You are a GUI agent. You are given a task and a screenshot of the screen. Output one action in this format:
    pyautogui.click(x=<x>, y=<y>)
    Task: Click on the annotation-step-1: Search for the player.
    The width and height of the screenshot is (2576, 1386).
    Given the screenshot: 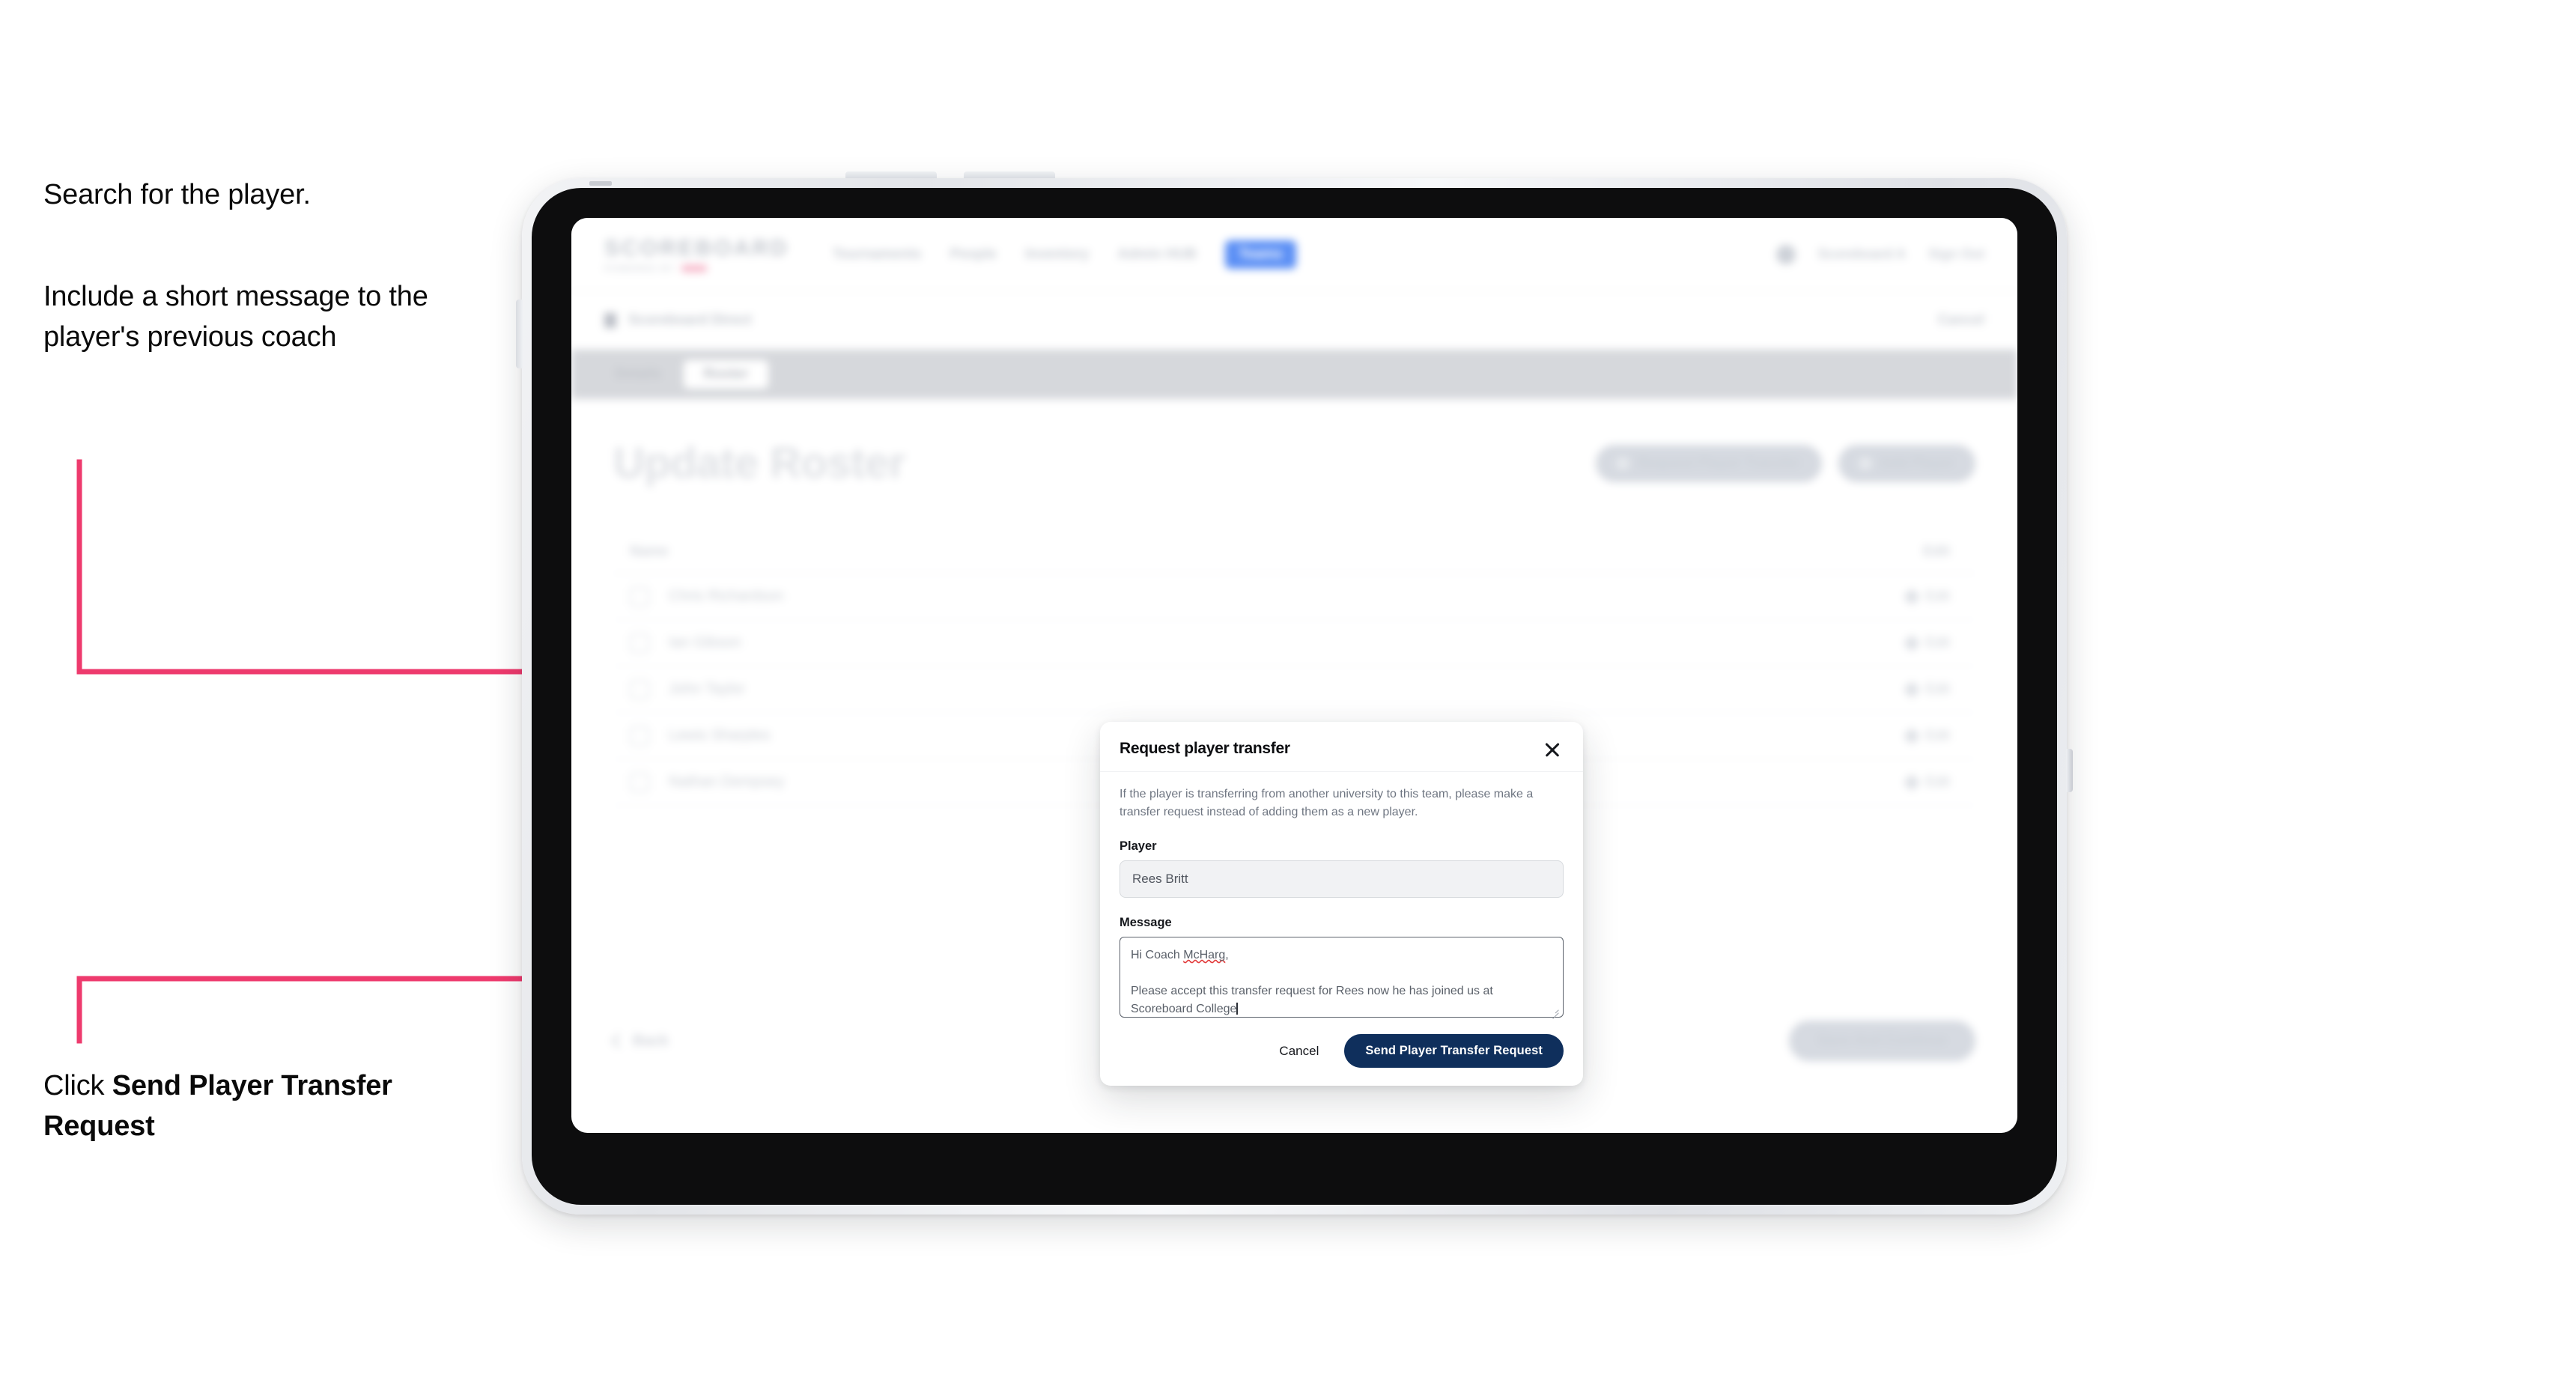 What is the action you would take?
    pyautogui.click(x=177, y=194)
    